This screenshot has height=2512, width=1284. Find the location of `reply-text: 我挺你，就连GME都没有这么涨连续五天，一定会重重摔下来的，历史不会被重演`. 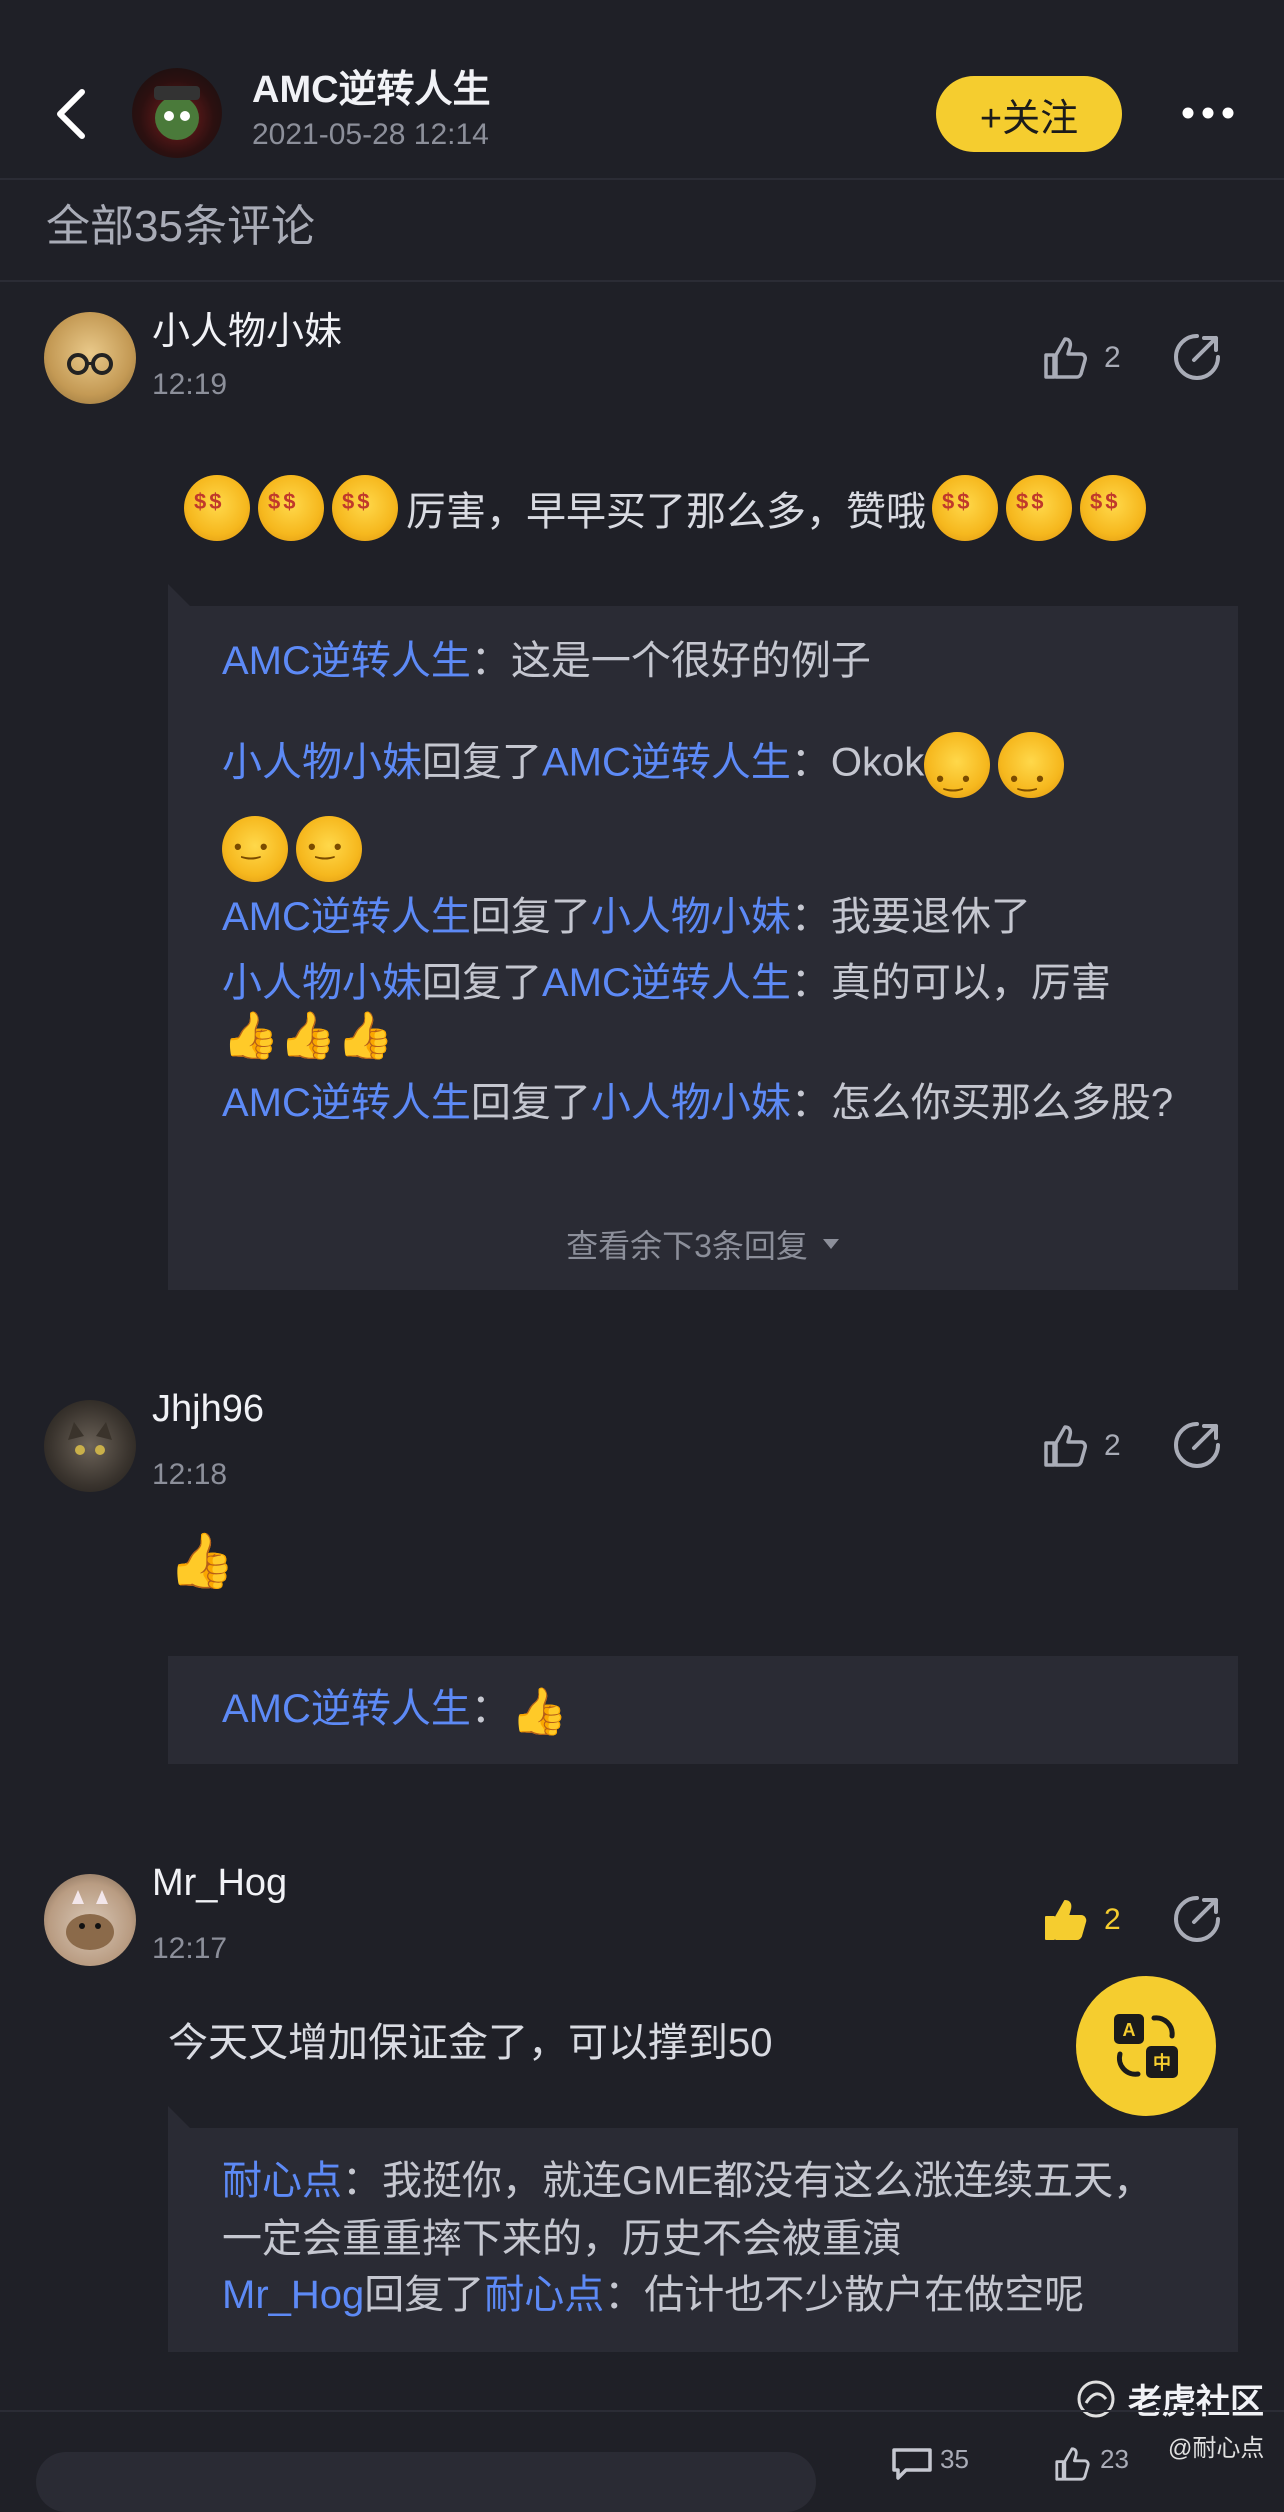

reply-text: 我挺你，就连GME都没有这么涨连续五天，一定会重重摔下来的，历史不会被重演 is located at coordinates (688, 2210).